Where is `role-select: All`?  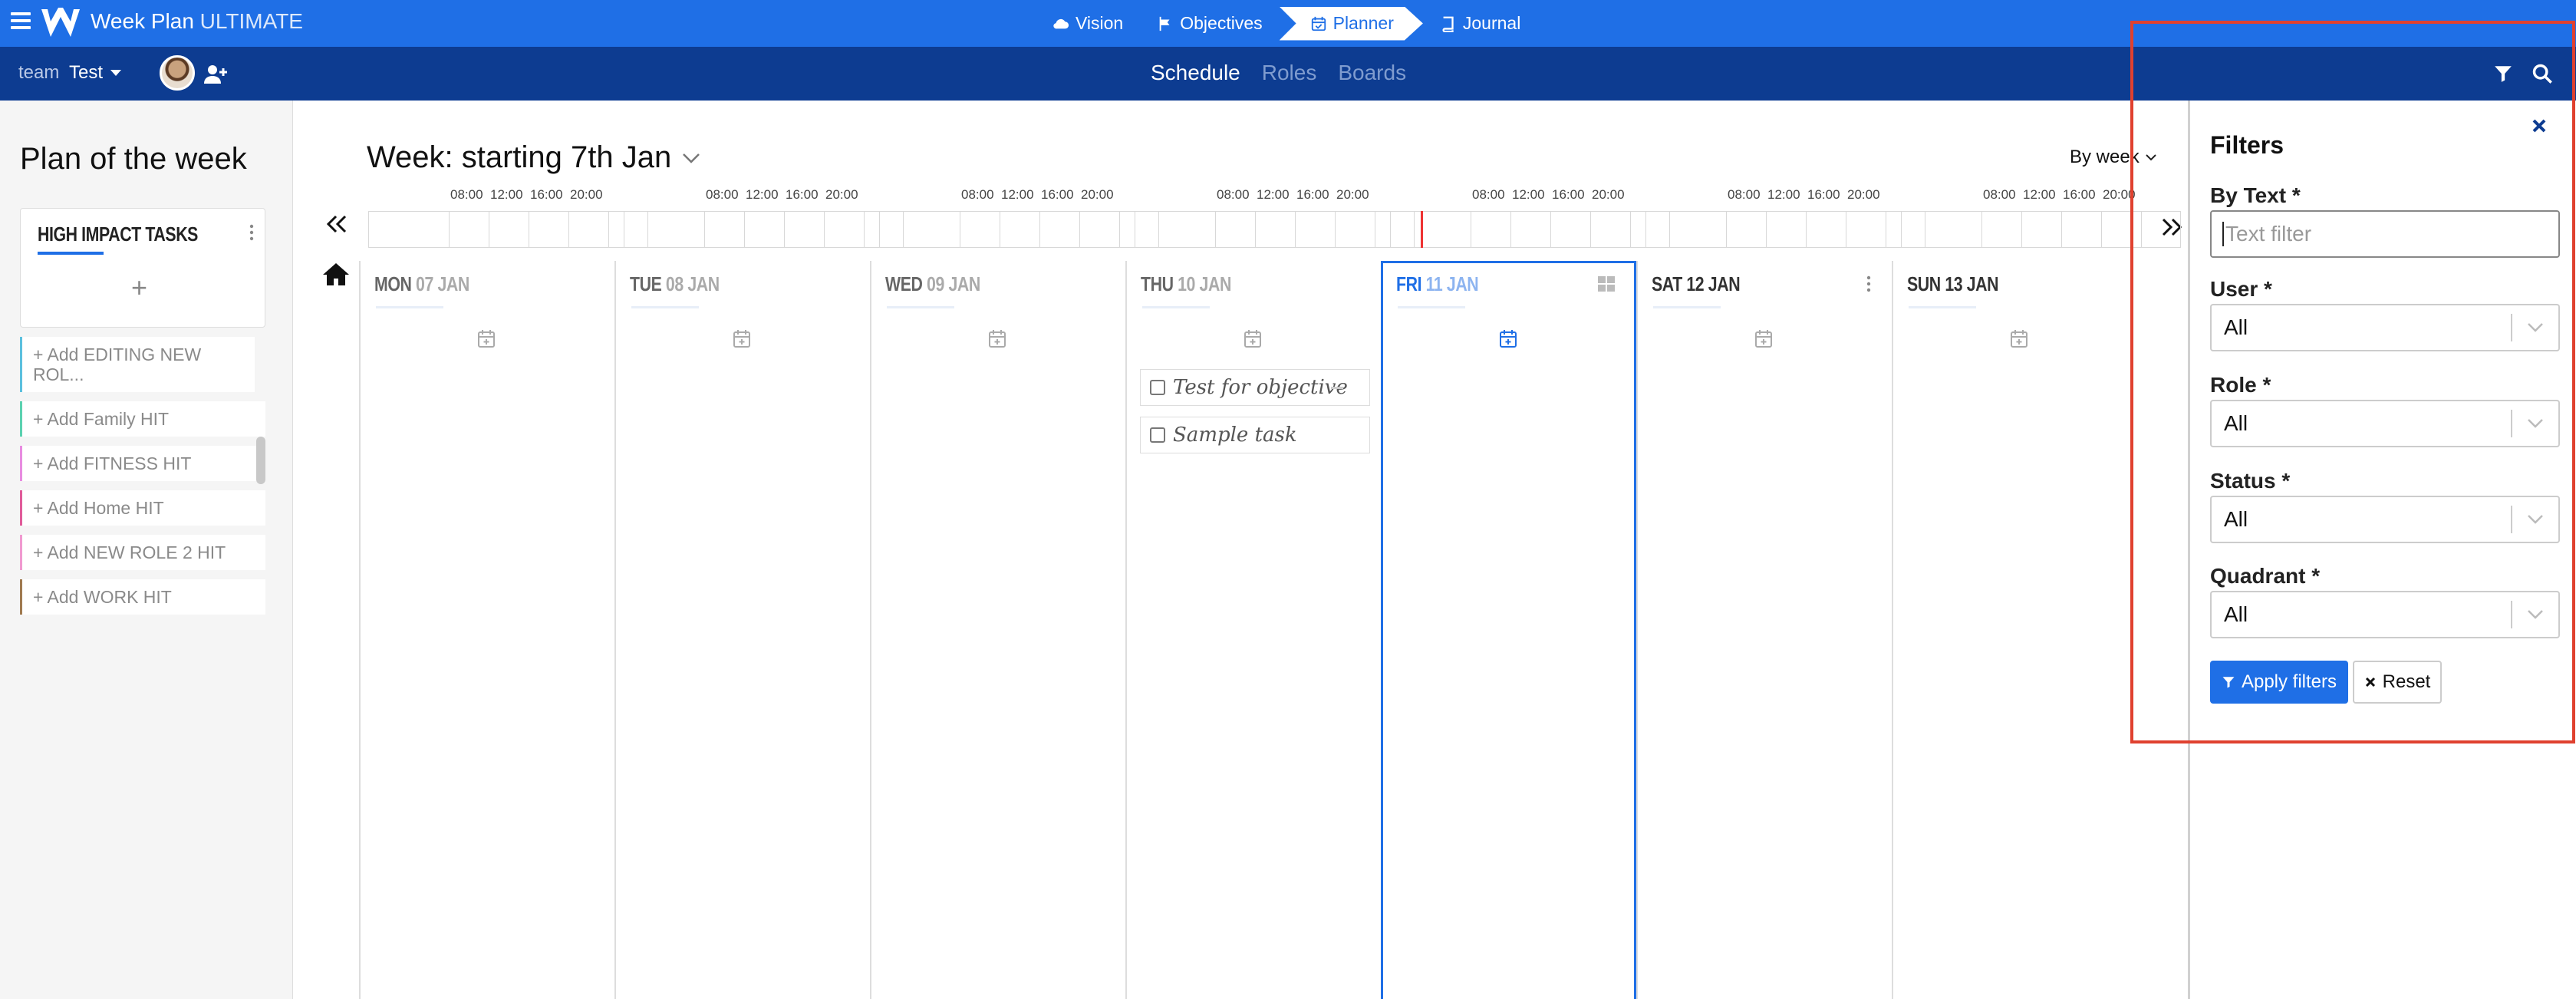 role-select: All is located at coordinates (2385, 423).